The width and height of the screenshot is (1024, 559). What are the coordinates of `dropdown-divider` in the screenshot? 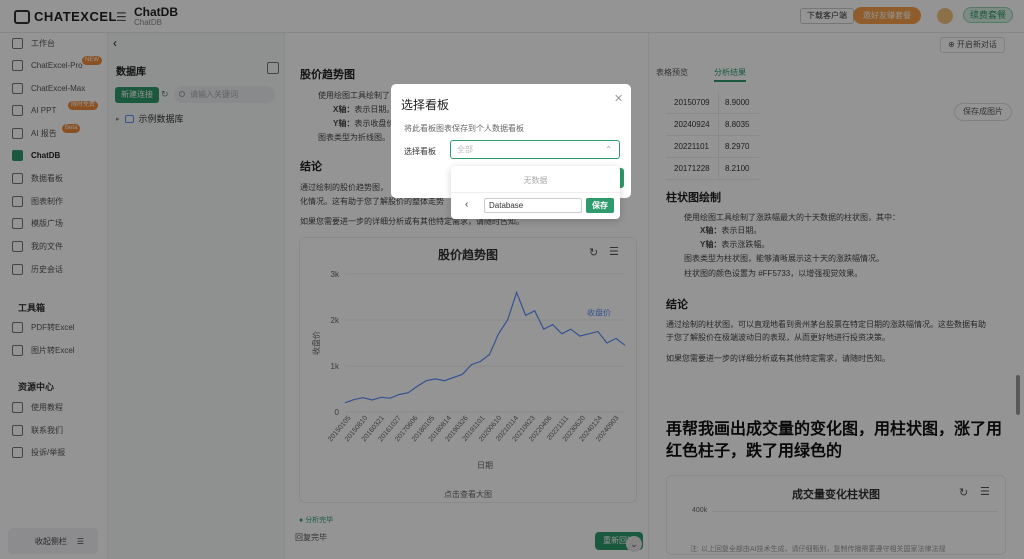 It's located at (535, 192).